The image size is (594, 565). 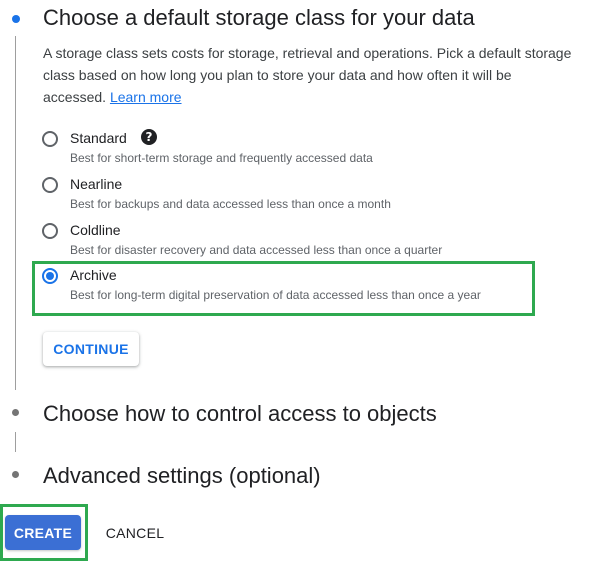 What do you see at coordinates (50, 185) in the screenshot?
I see `radio-nearline` at bounding box center [50, 185].